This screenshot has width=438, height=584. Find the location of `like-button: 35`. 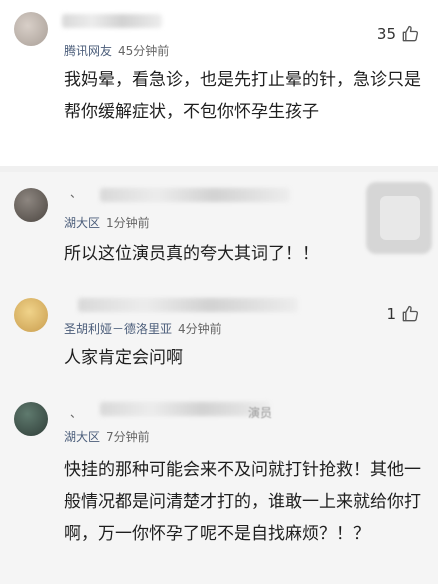

like-button: 35 is located at coordinates (398, 34).